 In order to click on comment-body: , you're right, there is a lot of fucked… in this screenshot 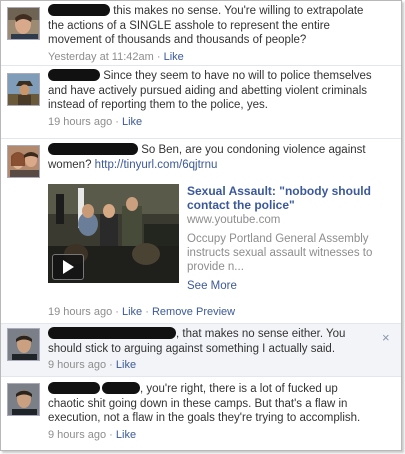, I will do `click(211, 412)`.